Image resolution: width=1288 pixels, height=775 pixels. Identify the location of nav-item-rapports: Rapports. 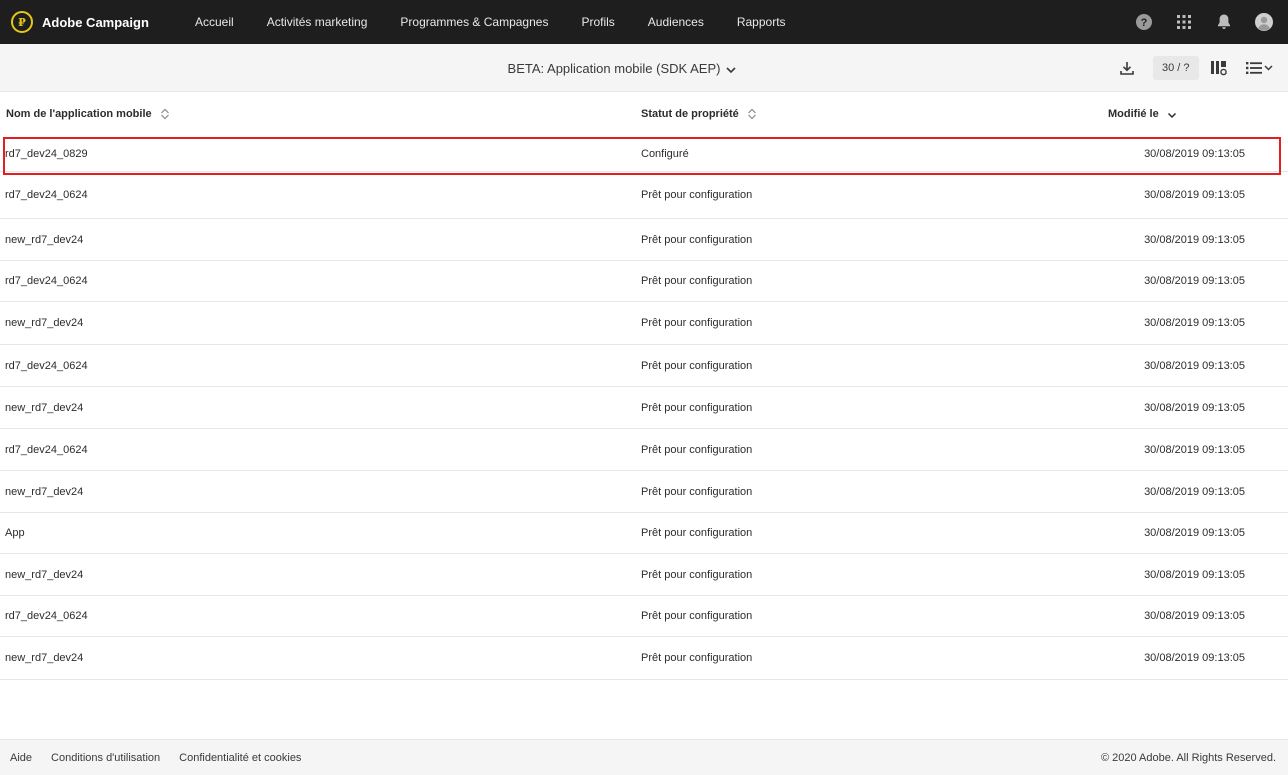
(761, 22).